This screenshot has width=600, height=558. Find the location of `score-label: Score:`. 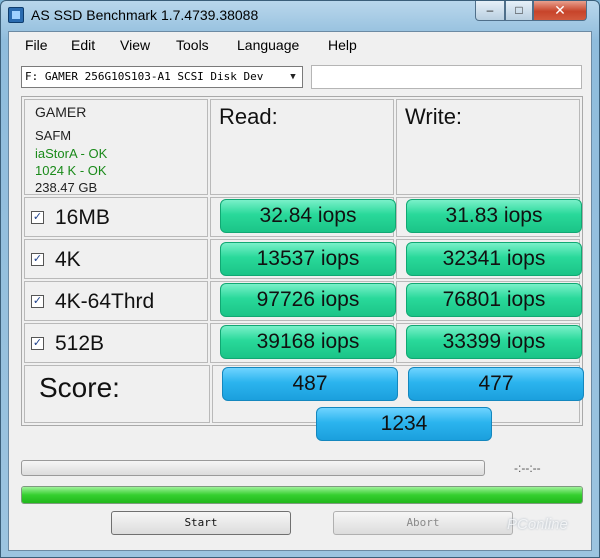

score-label: Score: is located at coordinates (79, 387).